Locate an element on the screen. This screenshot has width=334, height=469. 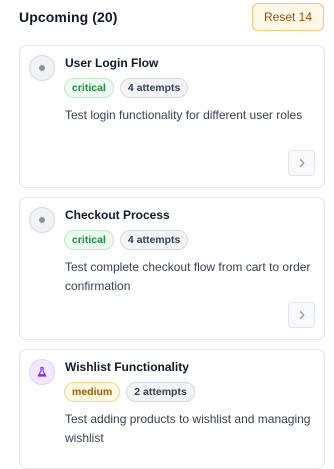
attempts-badge: 2 attempts is located at coordinates (160, 392).